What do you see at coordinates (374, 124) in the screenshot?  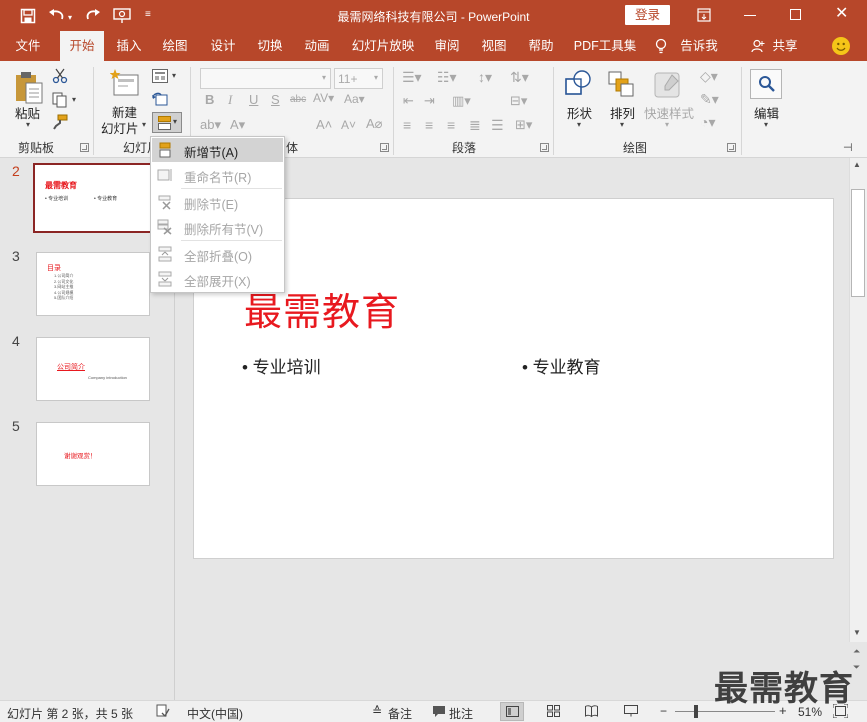 I see `clear-formatting-icon: A⌀` at bounding box center [374, 124].